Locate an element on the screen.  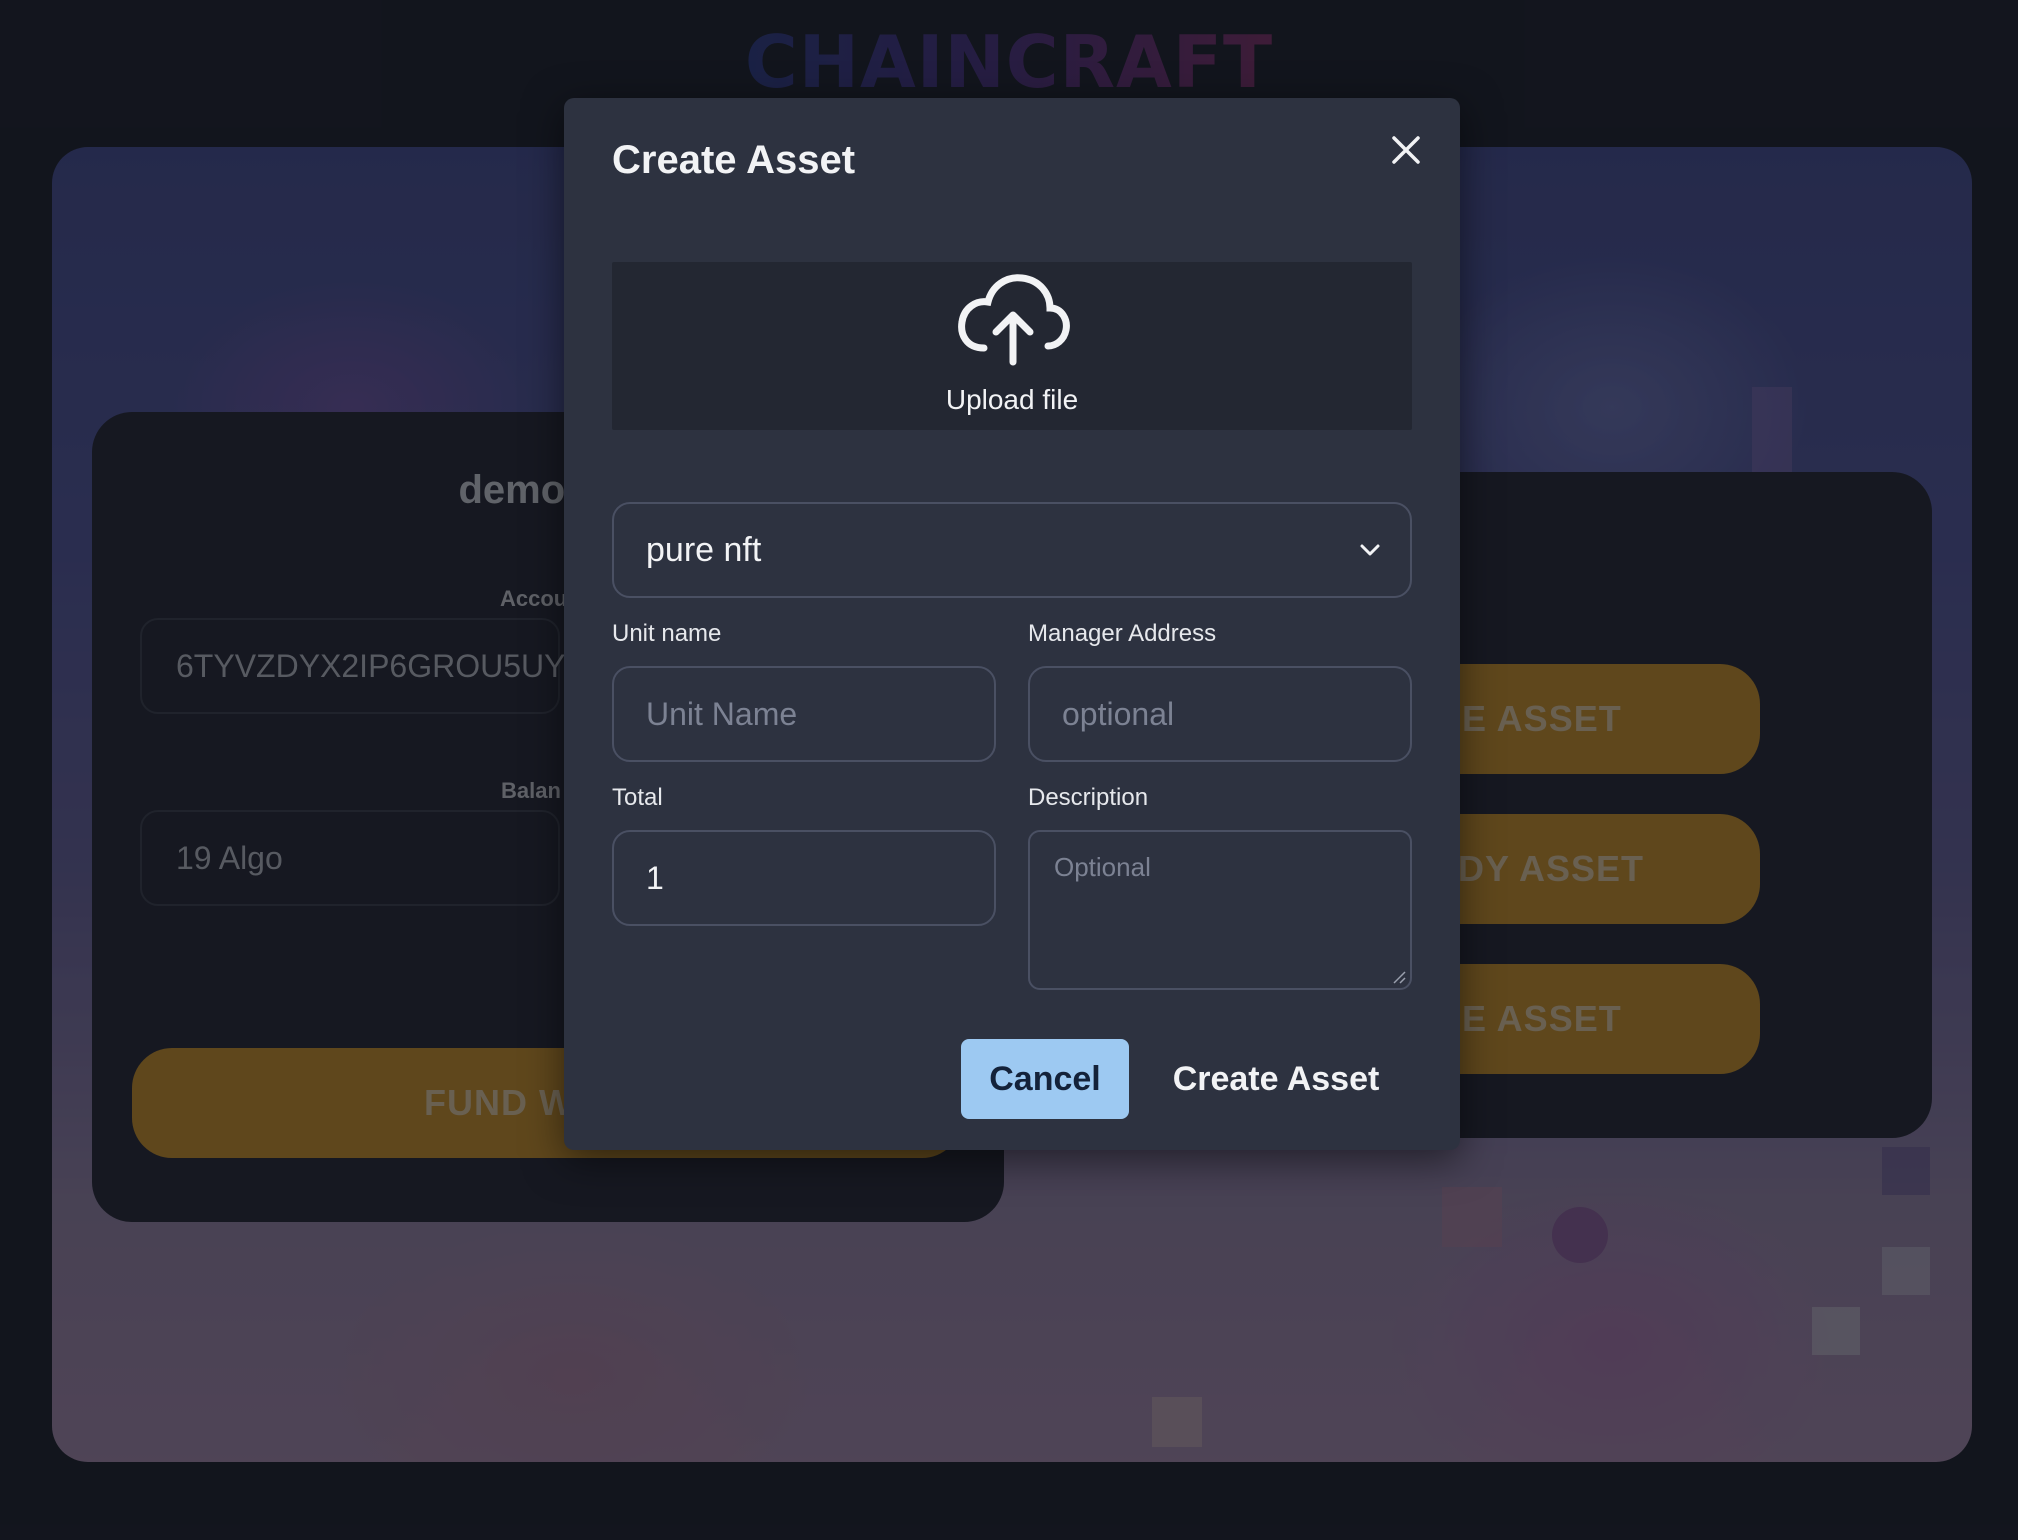
asset-type-select: pure nft is located at coordinates (1012, 550).